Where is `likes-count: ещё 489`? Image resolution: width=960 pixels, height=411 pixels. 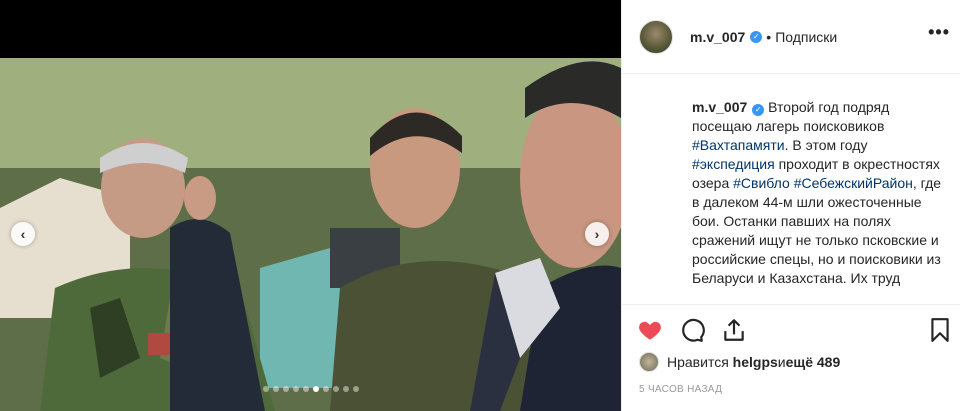 likes-count: ещё 489 is located at coordinates (813, 362).